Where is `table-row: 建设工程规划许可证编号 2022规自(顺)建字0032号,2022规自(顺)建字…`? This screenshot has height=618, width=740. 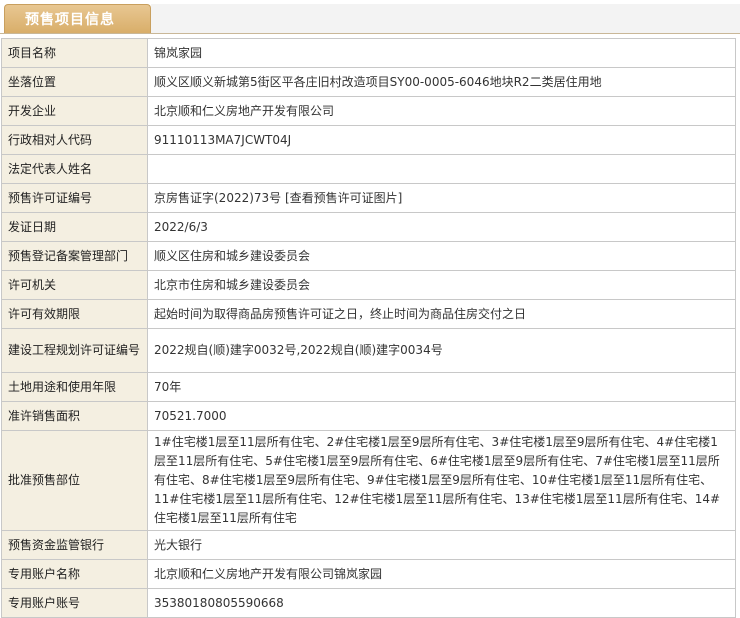
table-row: 建设工程规划许可证编号 2022规自(顺)建字0032号,2022规自(顺)建字… is located at coordinates (368, 350).